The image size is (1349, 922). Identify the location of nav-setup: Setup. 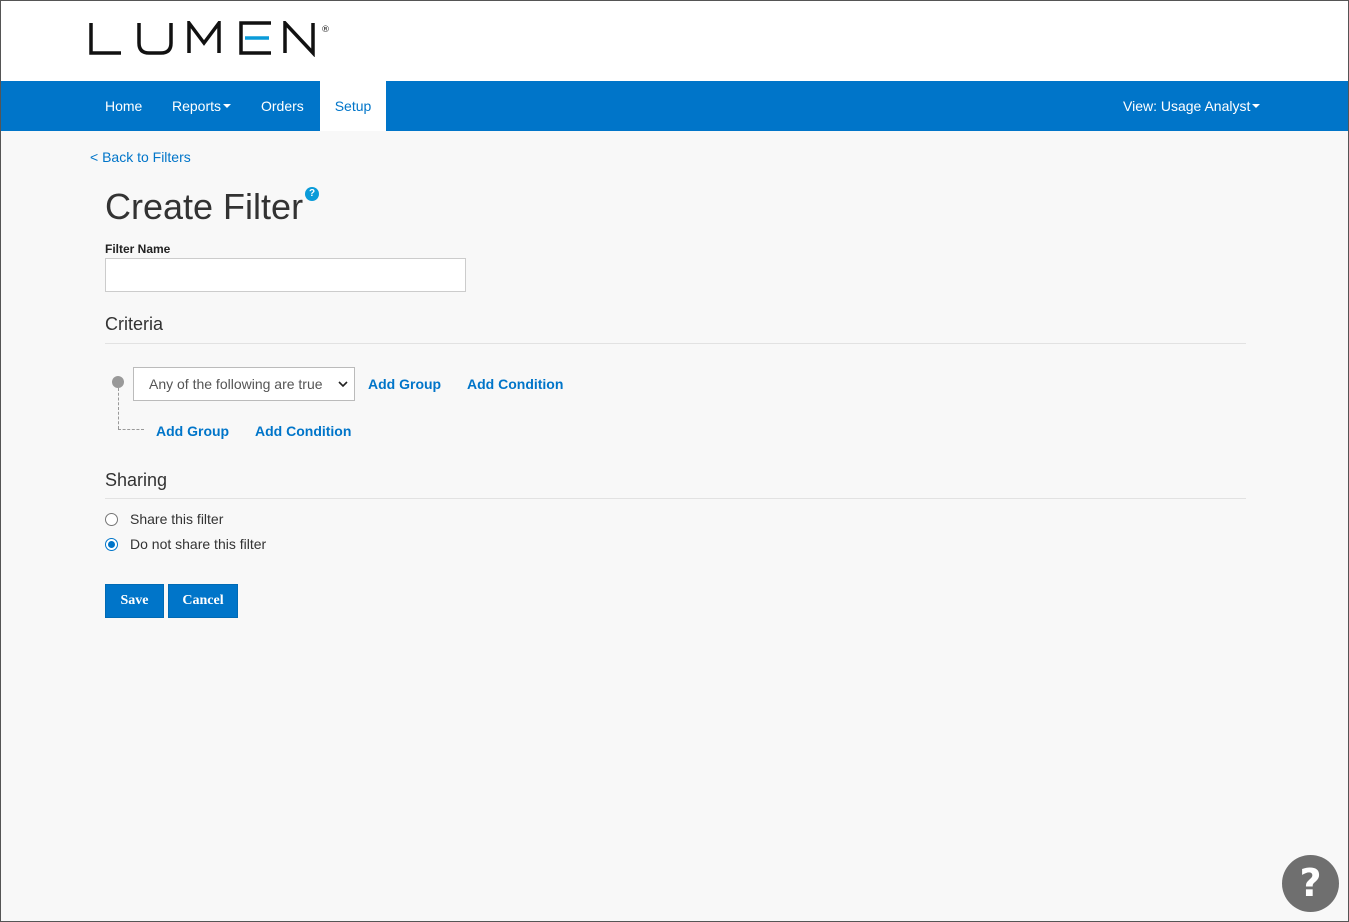
(353, 106).